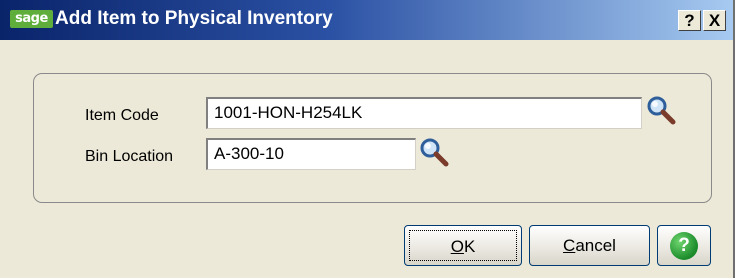 The width and height of the screenshot is (735, 278). What do you see at coordinates (311, 154) in the screenshot?
I see `bin-location-field: A-300-10` at bounding box center [311, 154].